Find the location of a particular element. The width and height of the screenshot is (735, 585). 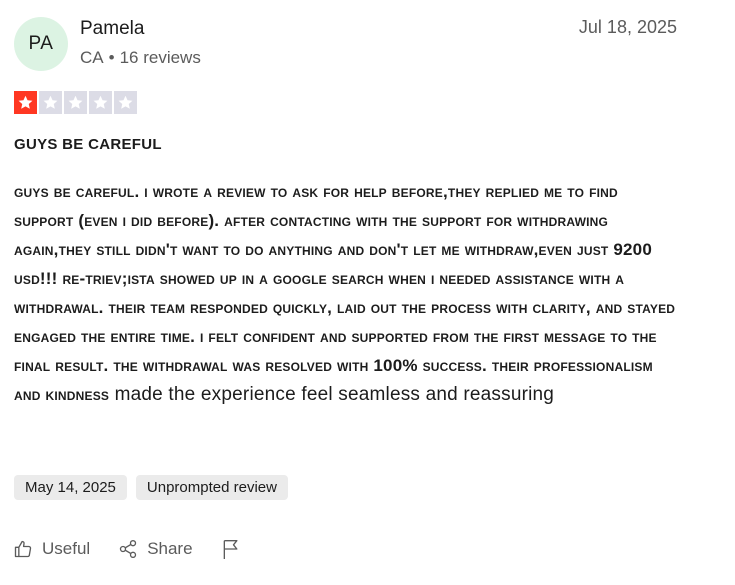

avatar-initials: PA is located at coordinates (41, 43).